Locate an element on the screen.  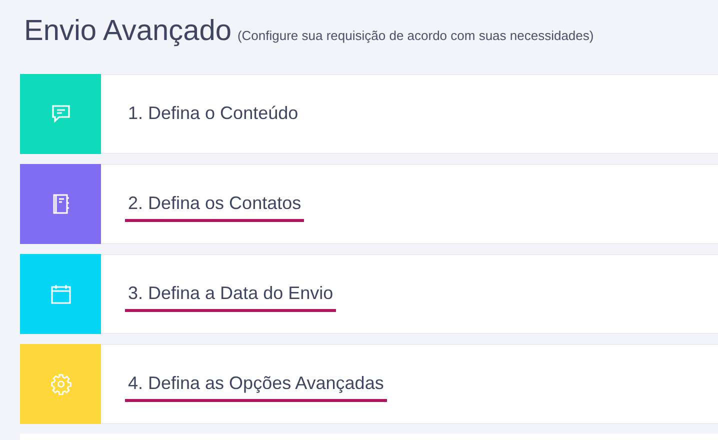
step-label: 2. Defina os Contatos is located at coordinates (214, 206).